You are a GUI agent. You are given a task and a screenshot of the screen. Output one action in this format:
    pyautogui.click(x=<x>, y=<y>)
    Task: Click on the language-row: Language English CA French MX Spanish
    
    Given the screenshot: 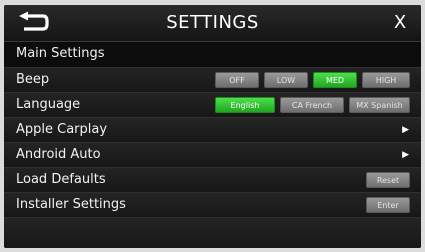 What is the action you would take?
    pyautogui.click(x=212, y=104)
    